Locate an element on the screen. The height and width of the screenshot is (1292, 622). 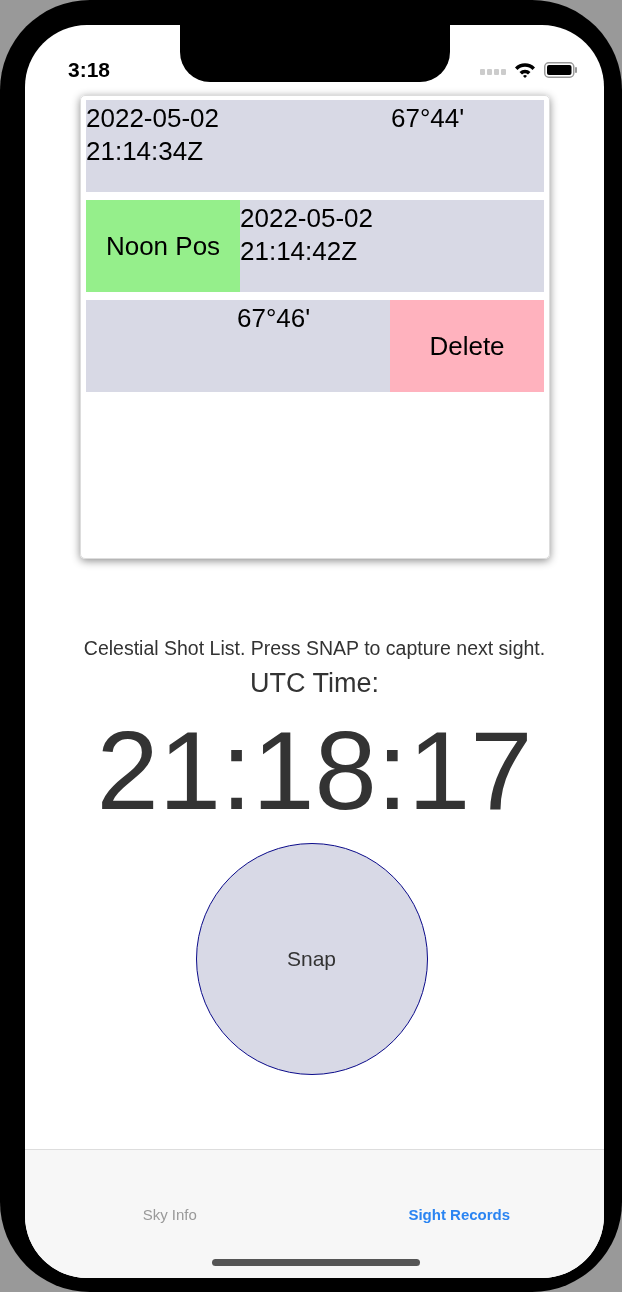
shot-altitude: 67°44' is located at coordinates (428, 118).